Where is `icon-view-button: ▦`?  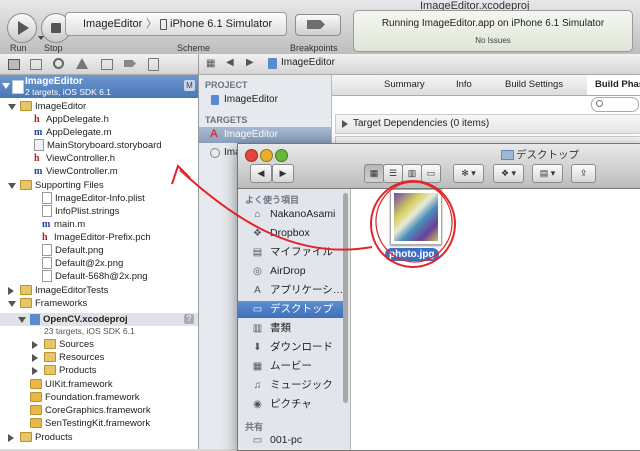 icon-view-button: ▦ is located at coordinates (374, 173).